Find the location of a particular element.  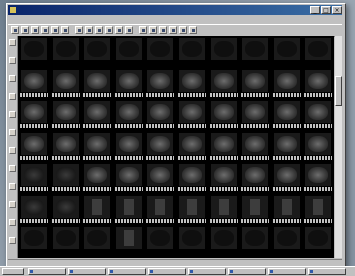

contrast-icon is located at coordinates (12, 96).